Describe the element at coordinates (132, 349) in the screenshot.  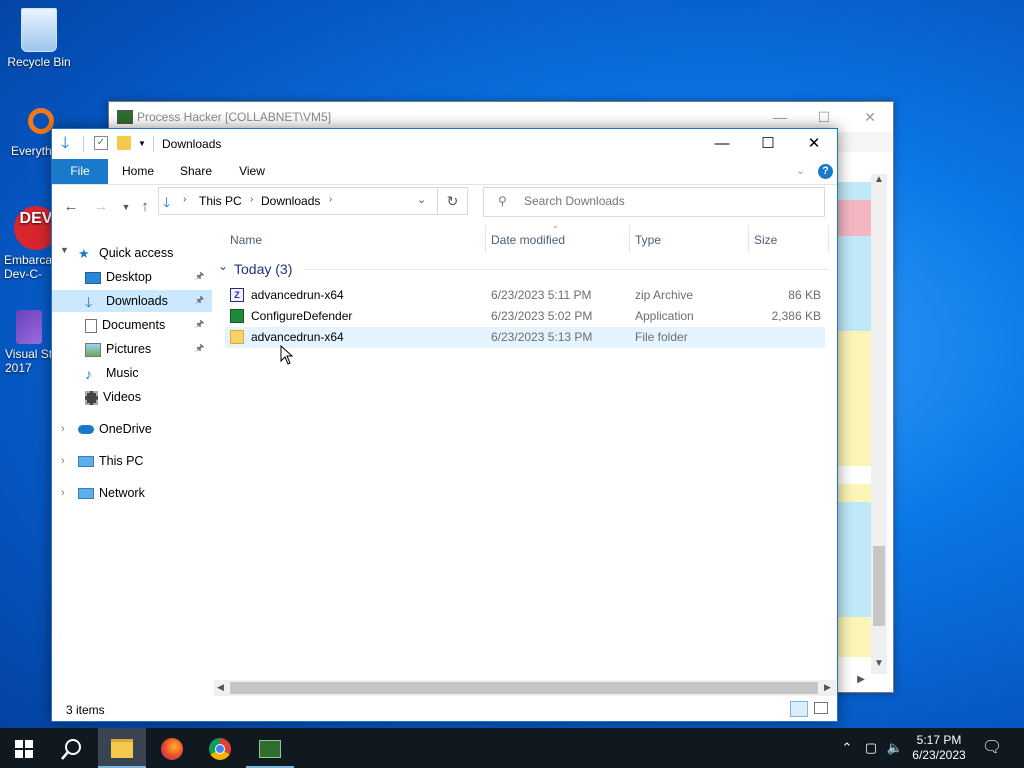
I see `sidebar-item-pictures: Pictures 🖈` at that location.